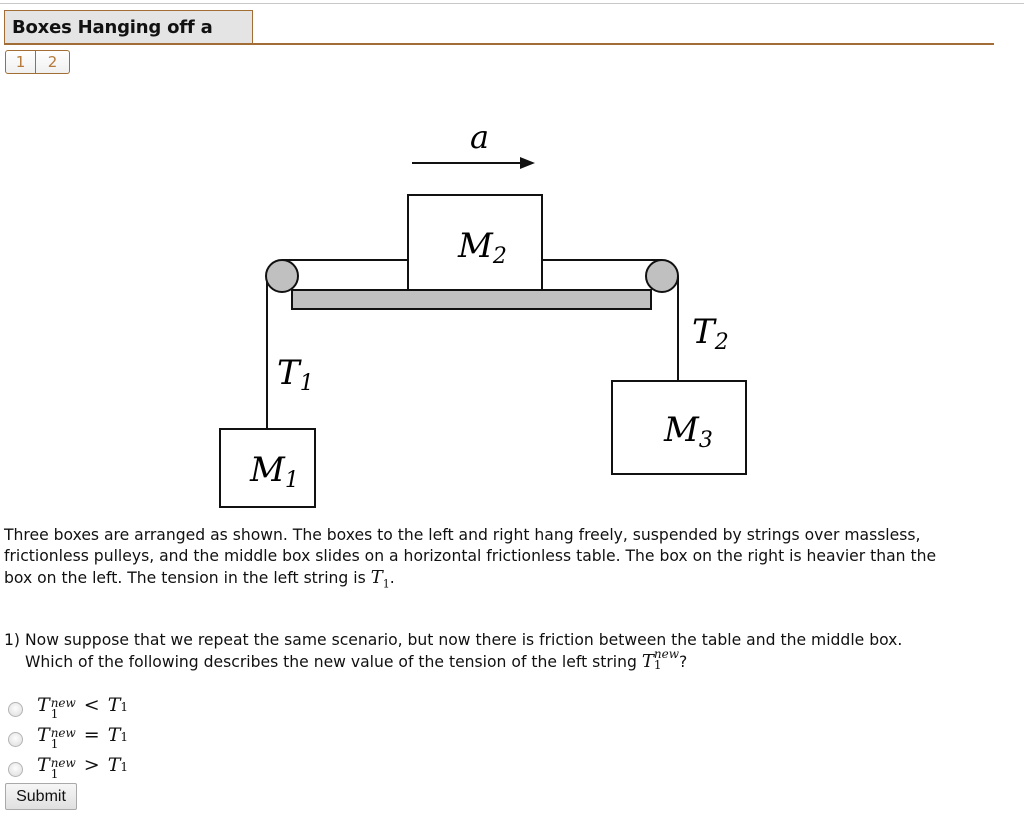  What do you see at coordinates (660, 659) in the screenshot?
I see `math-t1-new: Tnew 1` at bounding box center [660, 659].